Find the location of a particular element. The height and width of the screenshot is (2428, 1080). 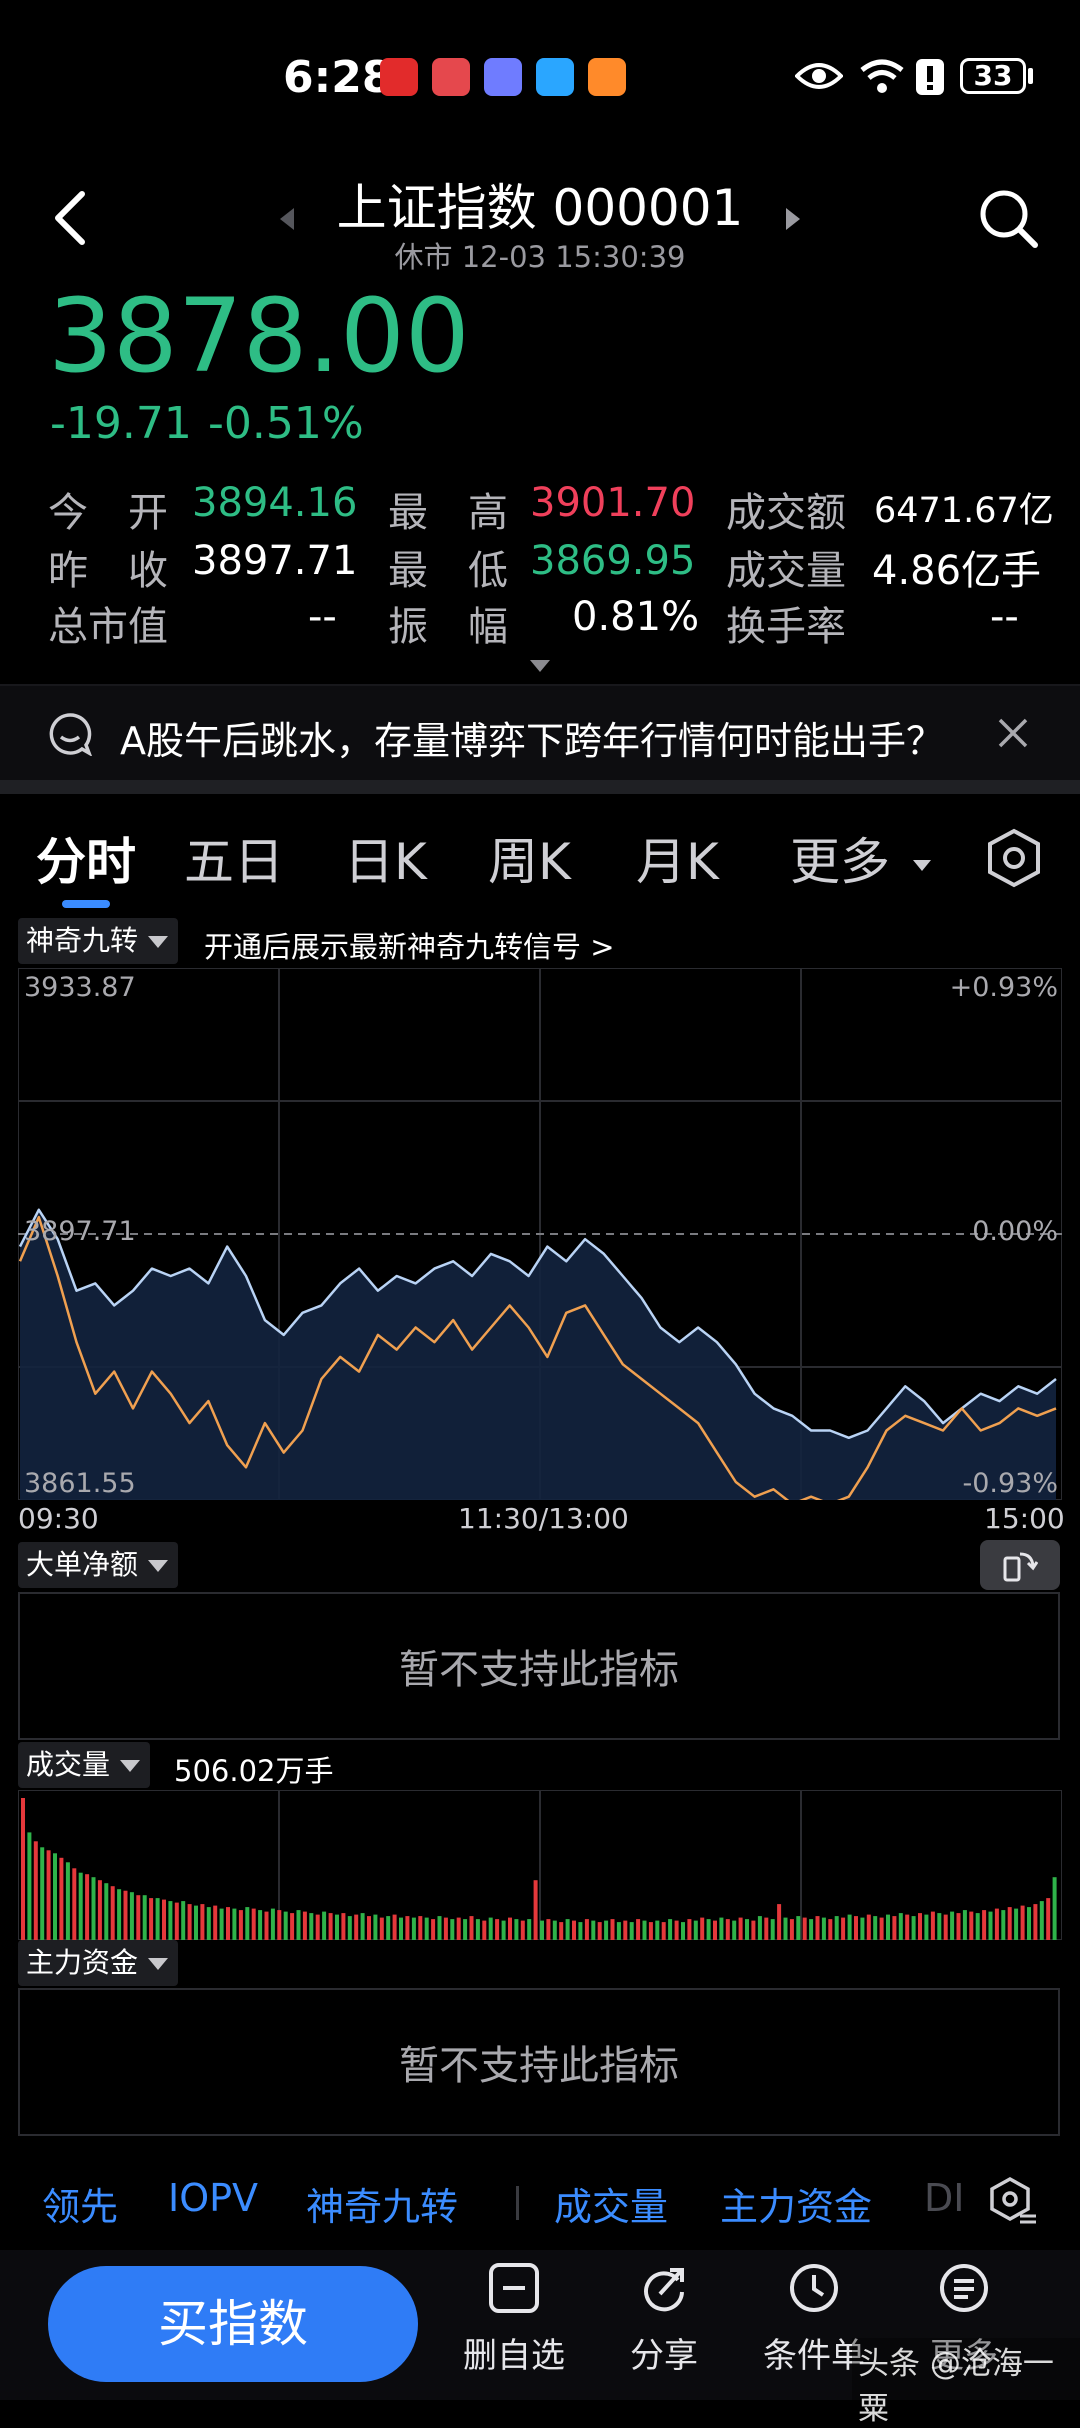

menu-icon is located at coordinates (964, 2288).